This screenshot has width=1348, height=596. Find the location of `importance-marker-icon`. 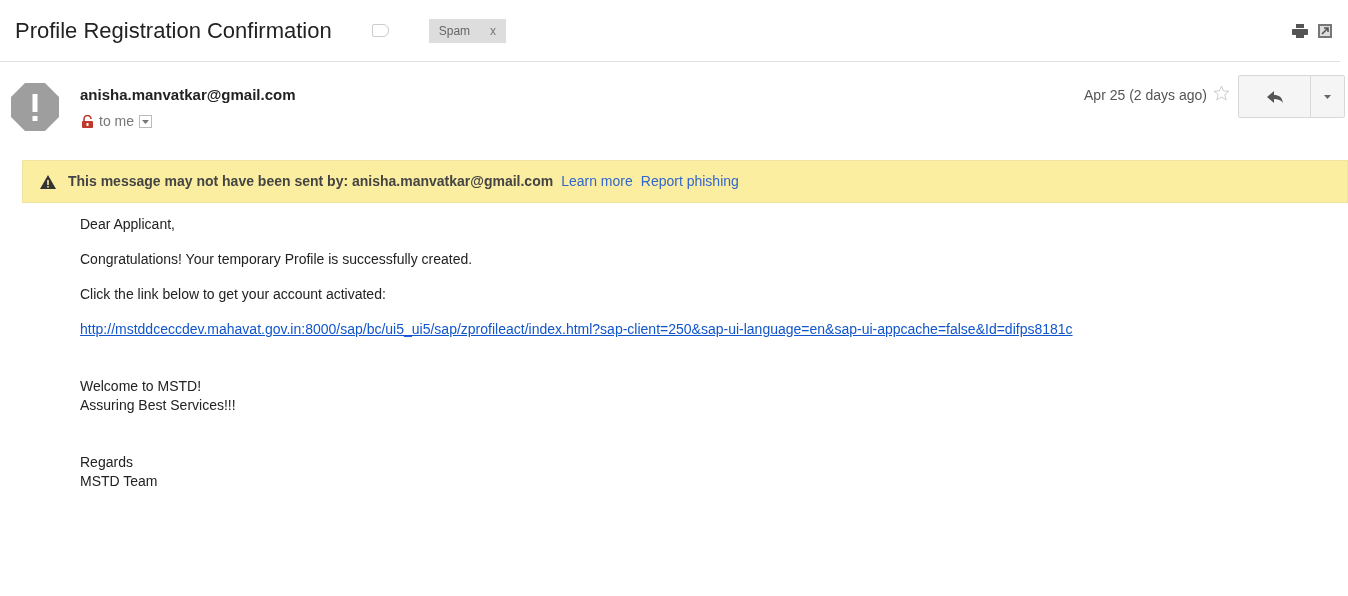

importance-marker-icon is located at coordinates (380, 30).